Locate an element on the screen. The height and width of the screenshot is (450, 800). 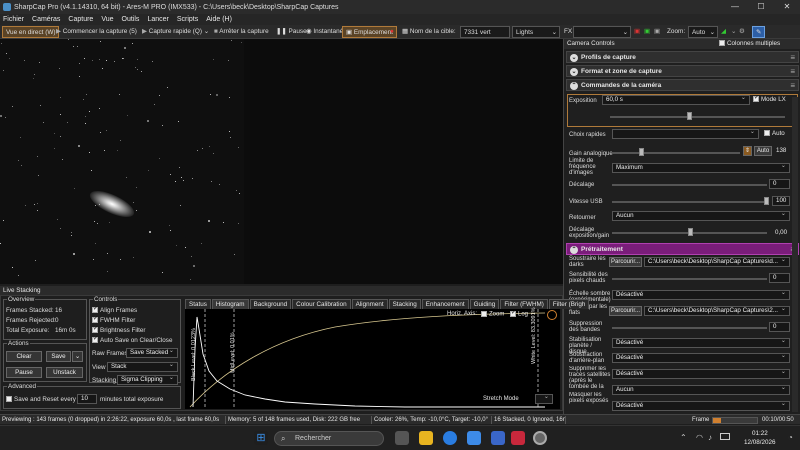
snapshot-button: ◉ Instantané is located at coordinates (324, 32).